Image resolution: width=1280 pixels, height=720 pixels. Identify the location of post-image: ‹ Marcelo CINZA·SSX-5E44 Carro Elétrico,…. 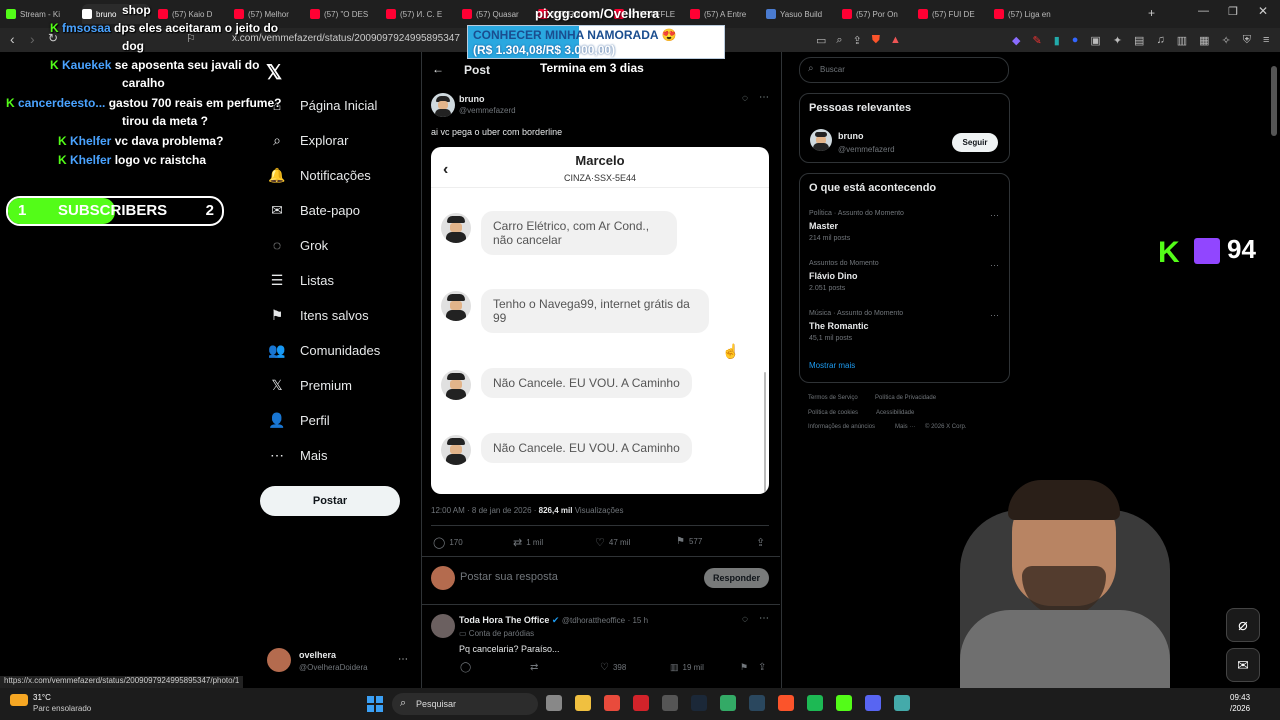
(600, 320).